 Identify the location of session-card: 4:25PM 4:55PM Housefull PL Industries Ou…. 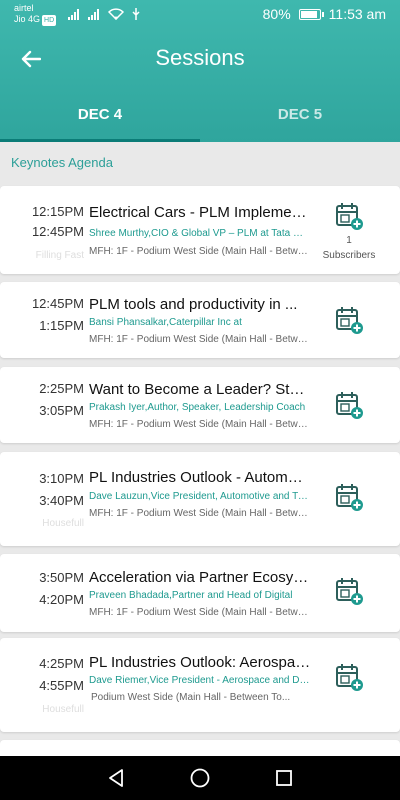
(200, 685).